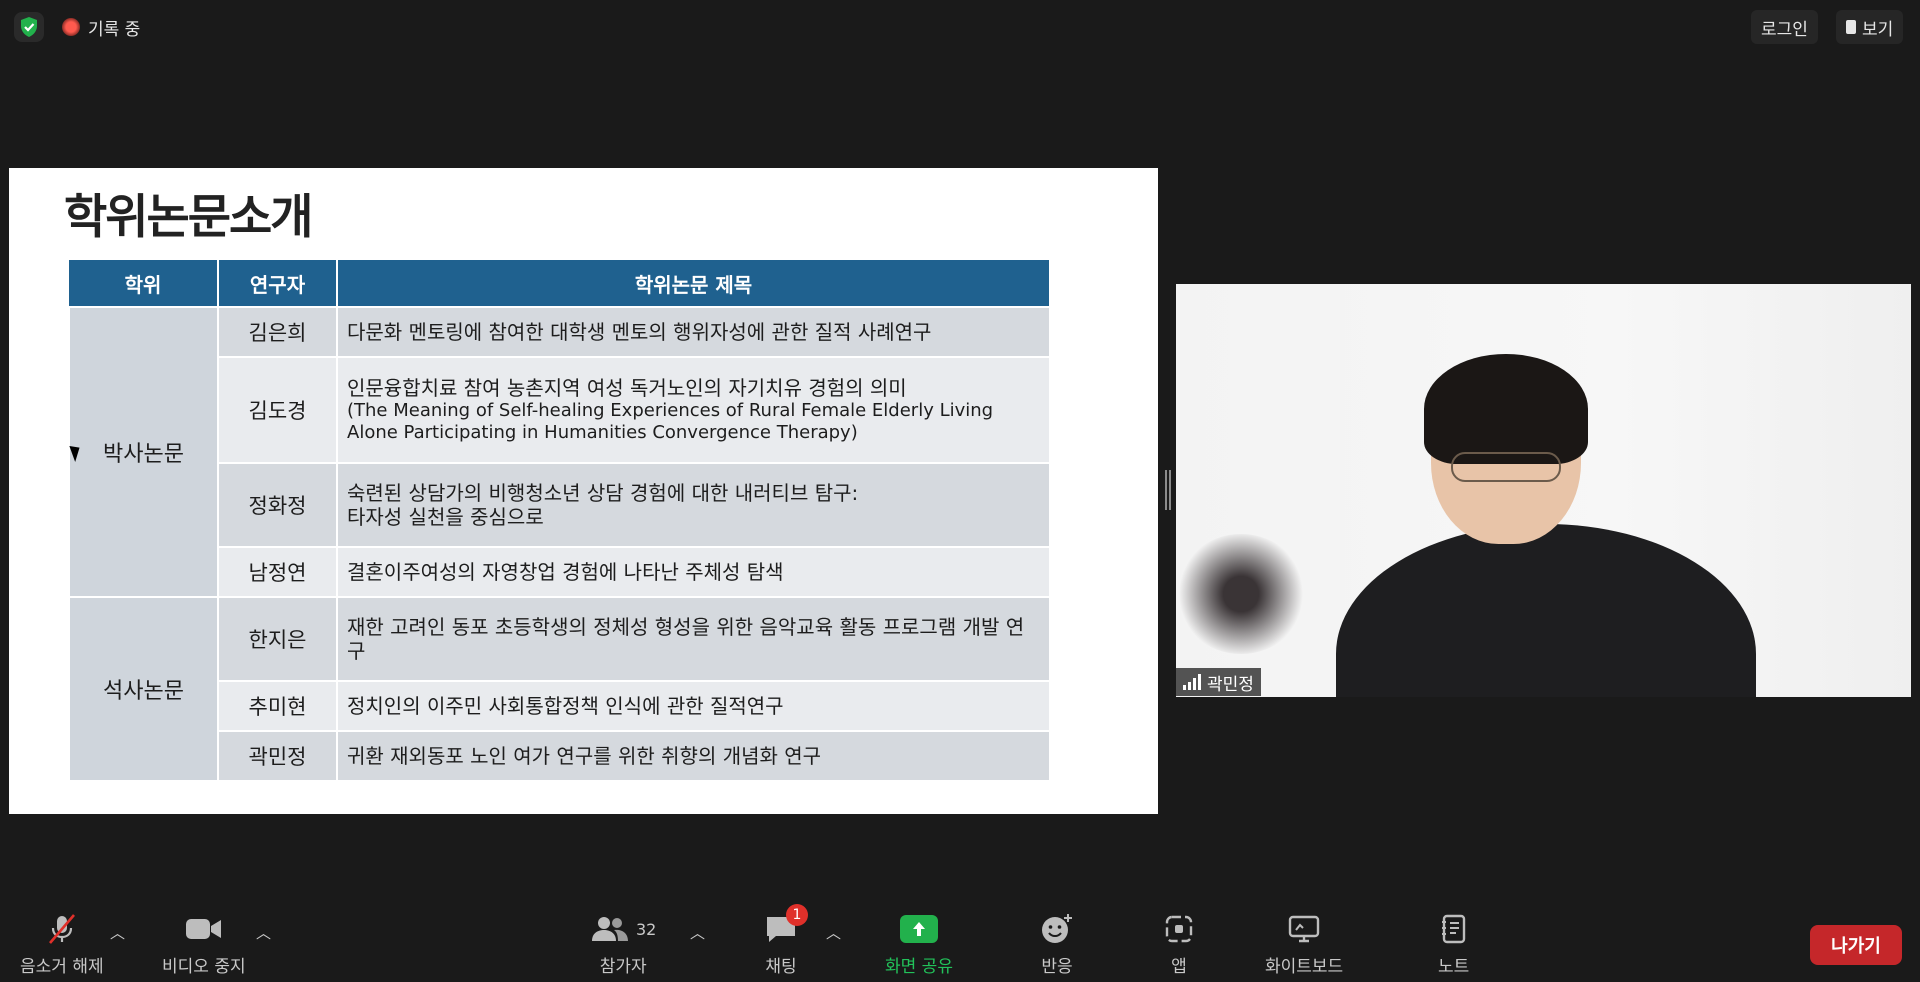 The height and width of the screenshot is (982, 1920). What do you see at coordinates (1506, 467) in the screenshot?
I see `participant-glasses` at bounding box center [1506, 467].